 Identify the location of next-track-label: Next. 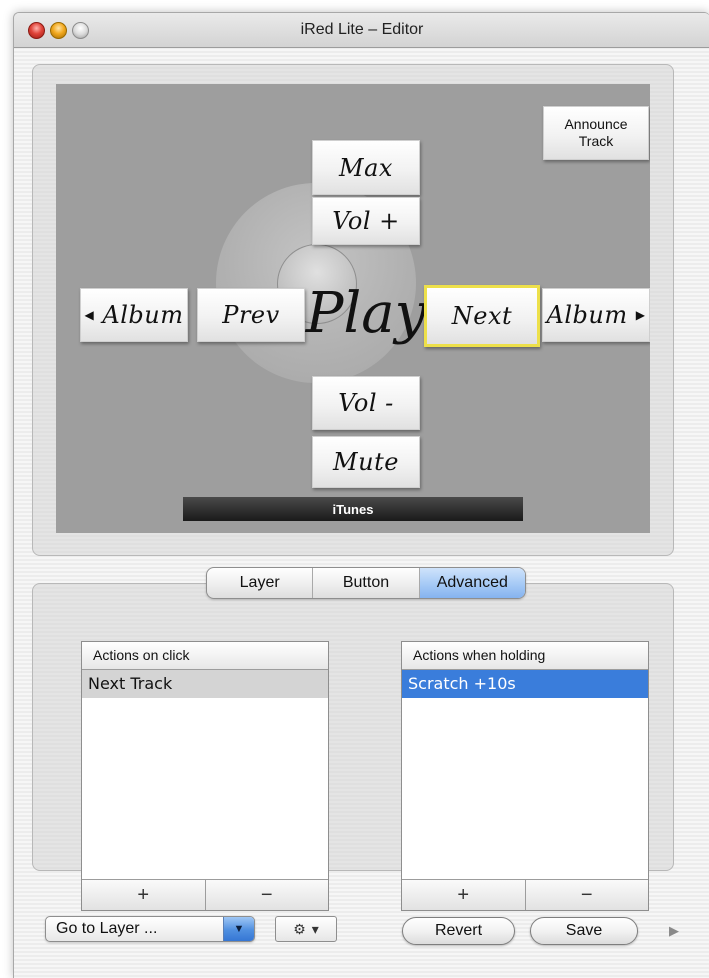
(482, 316).